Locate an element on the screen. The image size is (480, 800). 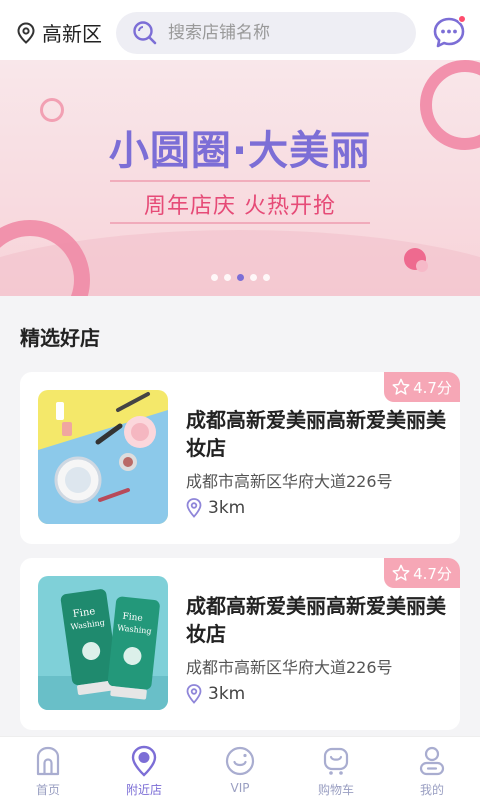
location-selector: 高新区 is located at coordinates (59, 32).